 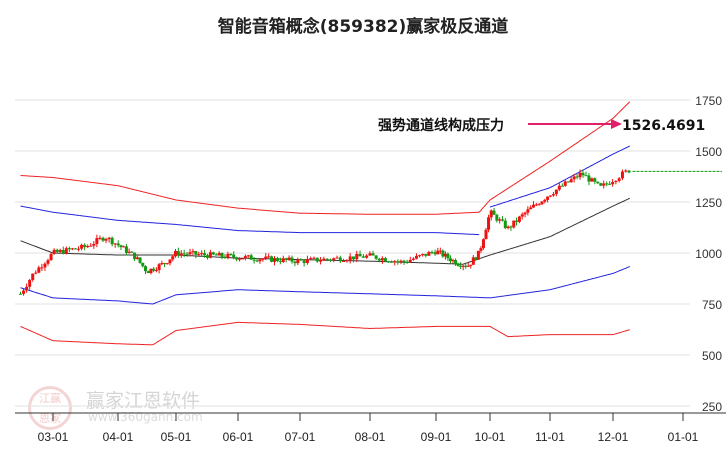 What do you see at coordinates (708, 152) in the screenshot?
I see `y-tick-label: 1500` at bounding box center [708, 152].